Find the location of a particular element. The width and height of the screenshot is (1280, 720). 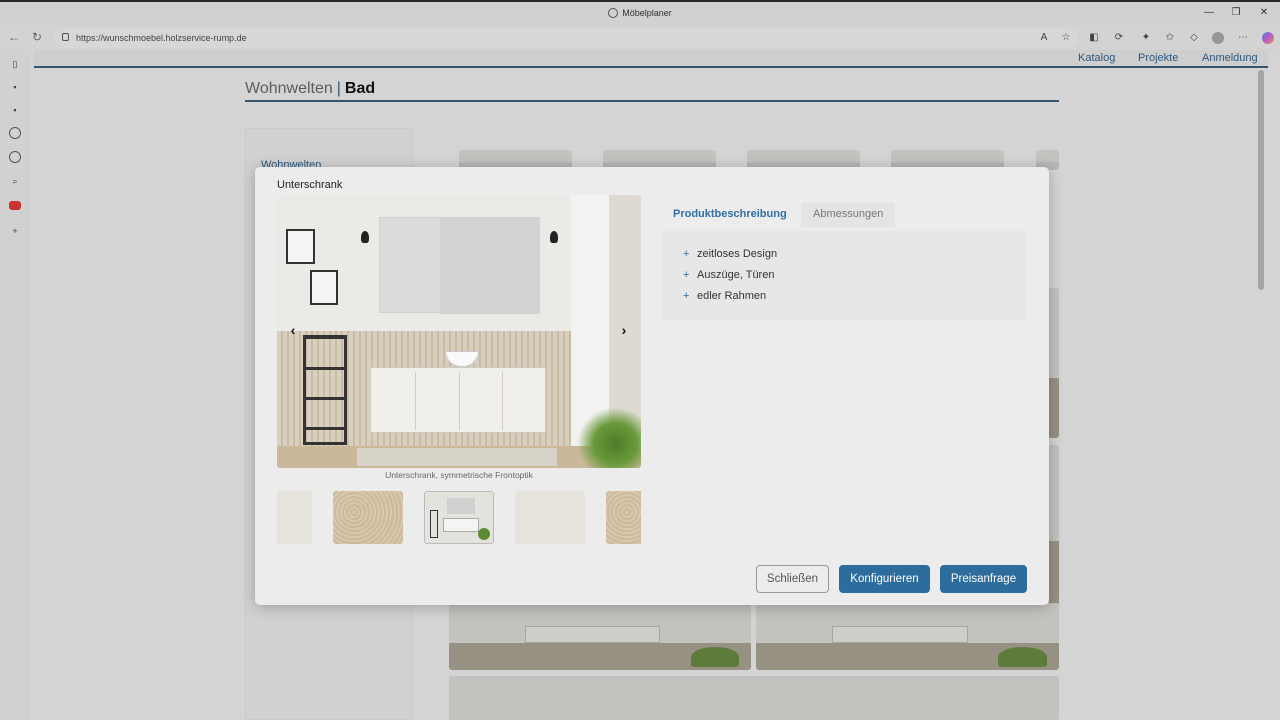

list-item: + zeitloses Design is located at coordinates (730, 254).